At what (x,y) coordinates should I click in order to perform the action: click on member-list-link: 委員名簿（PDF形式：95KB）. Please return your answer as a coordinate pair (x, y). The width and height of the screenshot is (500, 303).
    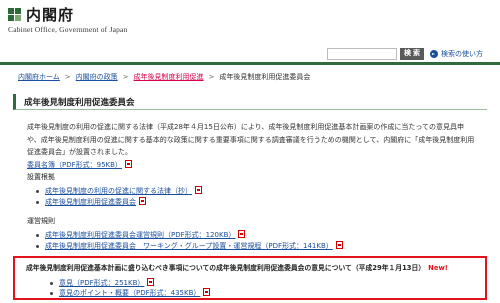
    Looking at the image, I should click on (74, 165).